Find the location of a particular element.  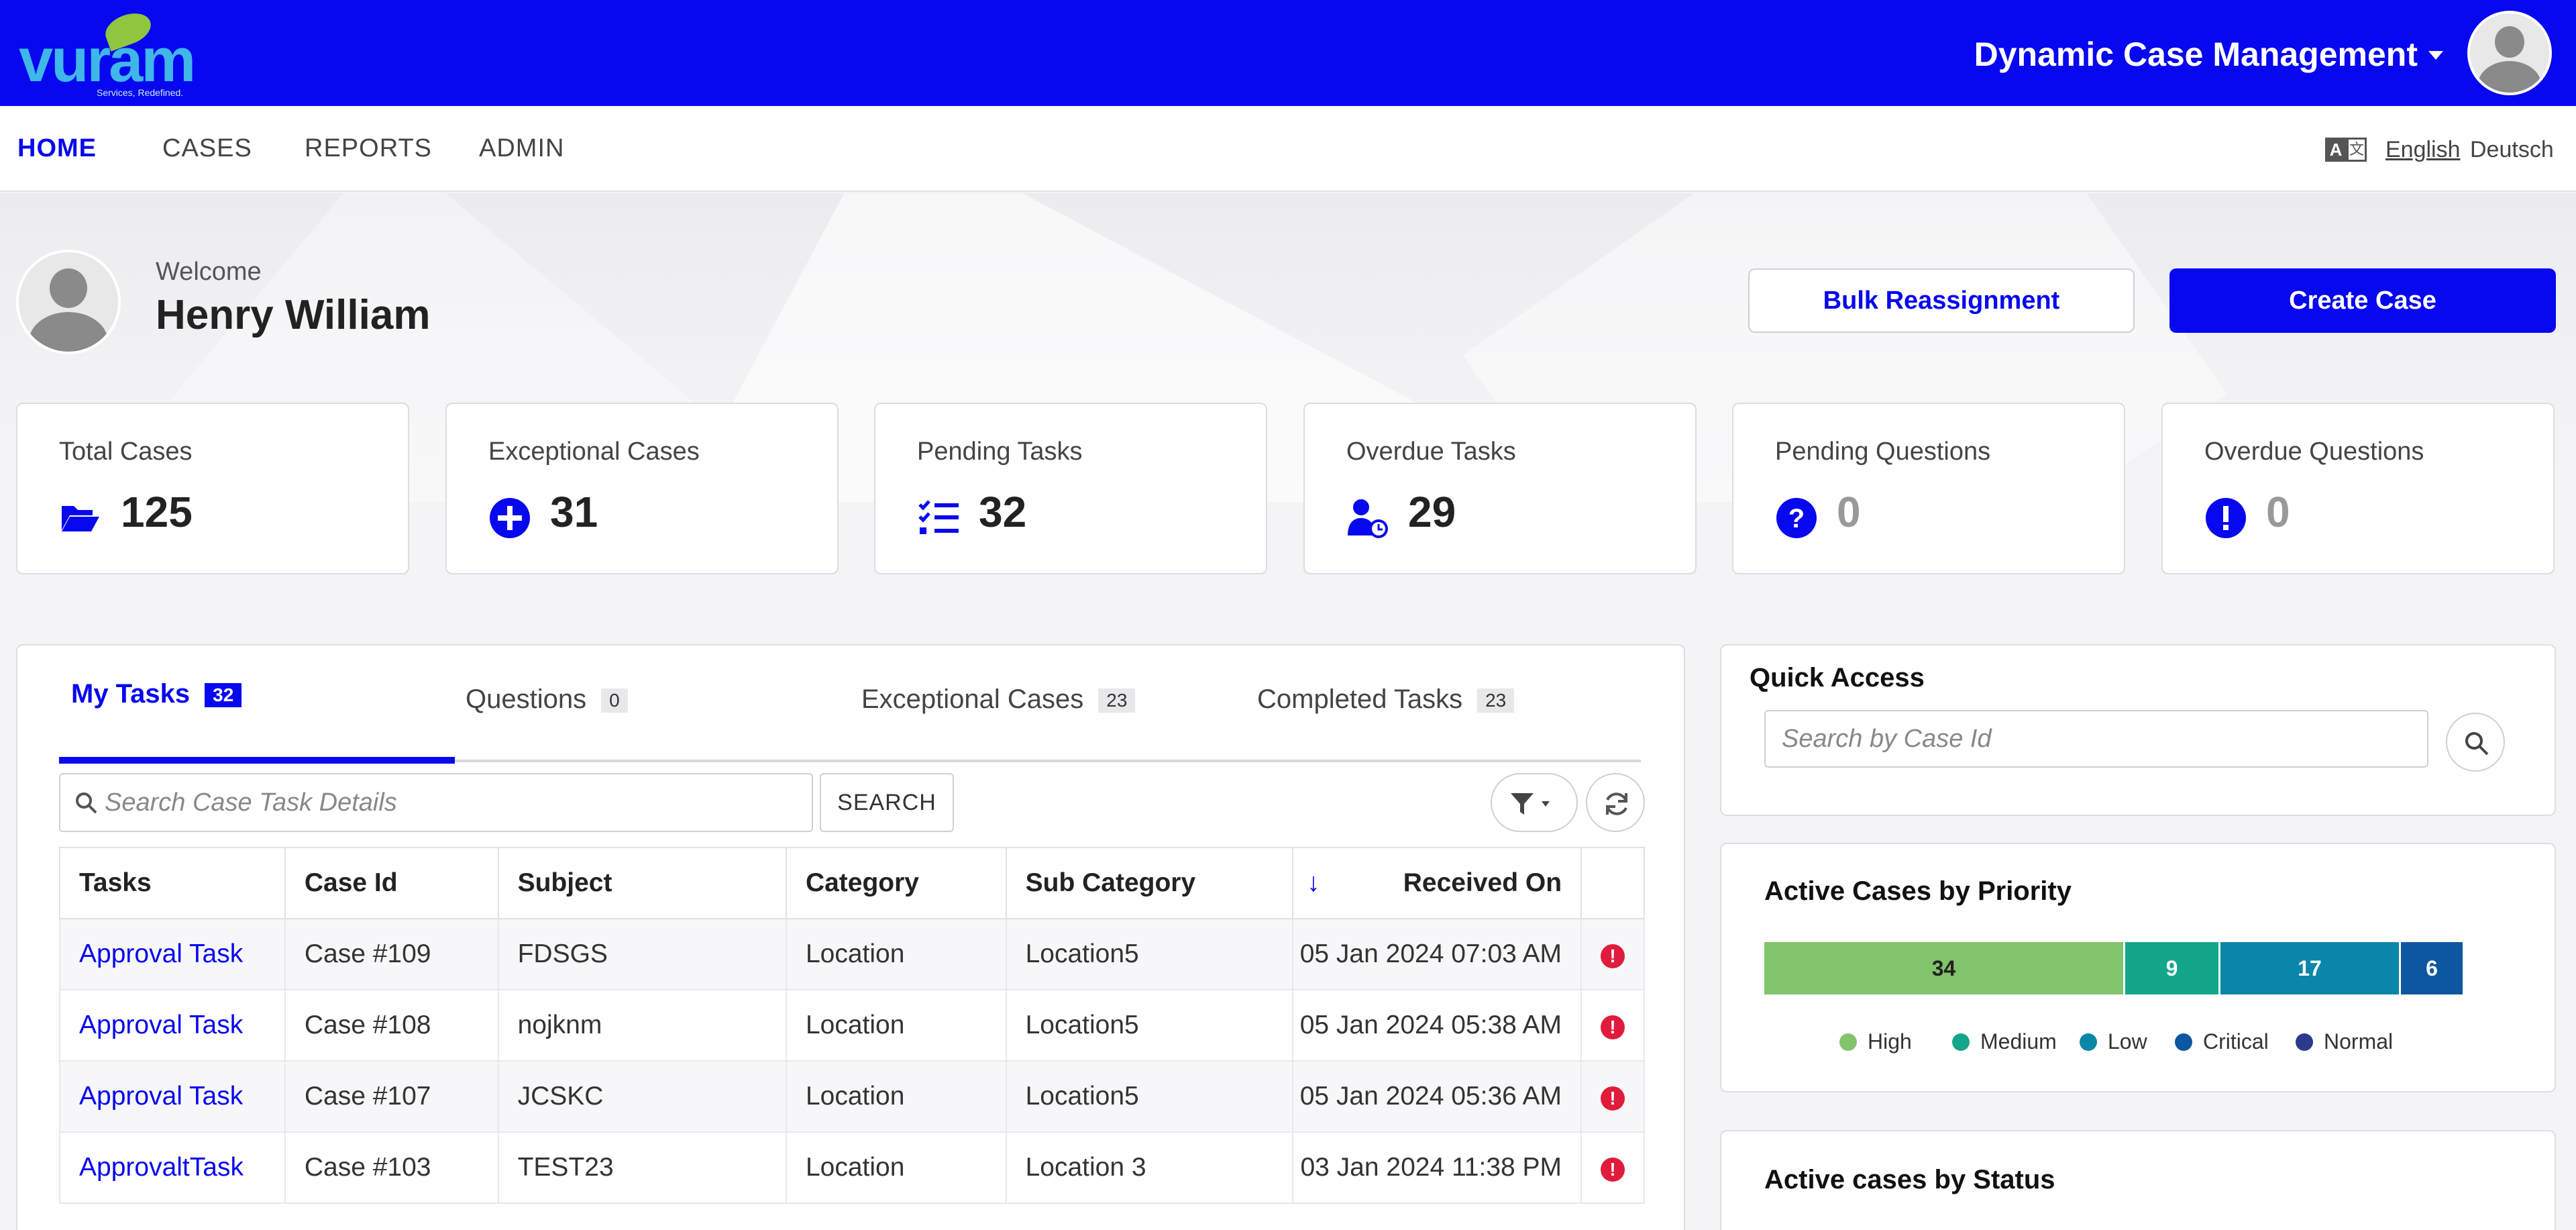

column-header-sub-category: Sub Category is located at coordinates (1149, 883).